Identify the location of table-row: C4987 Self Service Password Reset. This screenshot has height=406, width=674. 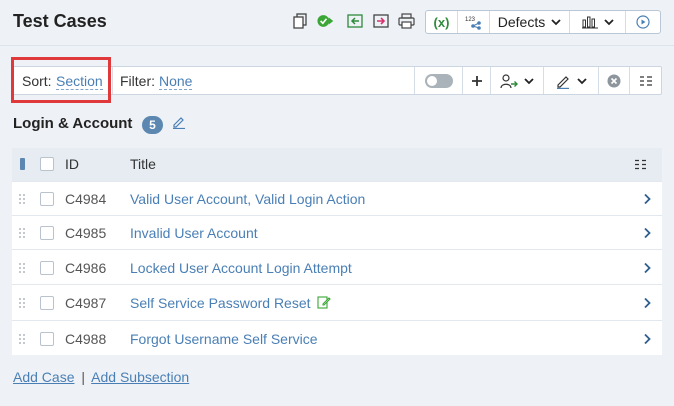
(337, 302).